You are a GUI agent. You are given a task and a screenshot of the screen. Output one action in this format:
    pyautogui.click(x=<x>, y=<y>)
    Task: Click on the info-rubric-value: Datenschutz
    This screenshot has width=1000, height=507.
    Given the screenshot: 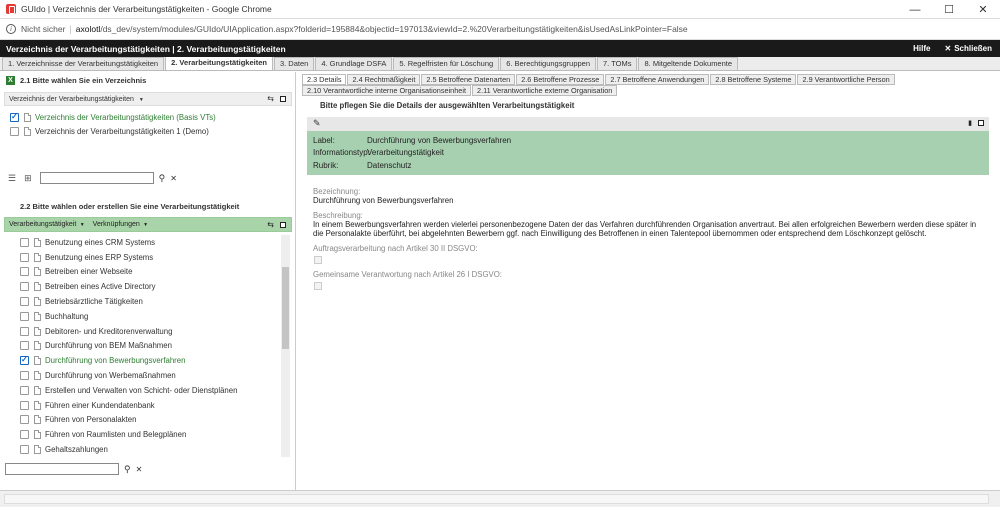 What is the action you would take?
    pyautogui.click(x=389, y=165)
    